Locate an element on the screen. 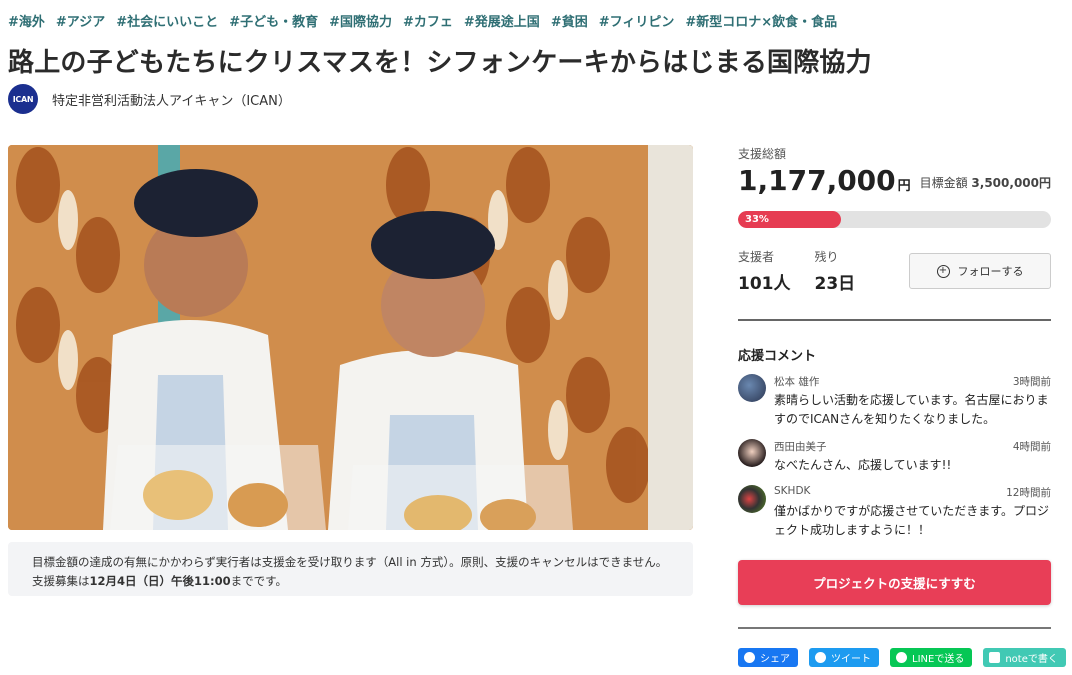  tag-link: #貧困 is located at coordinates (569, 20).